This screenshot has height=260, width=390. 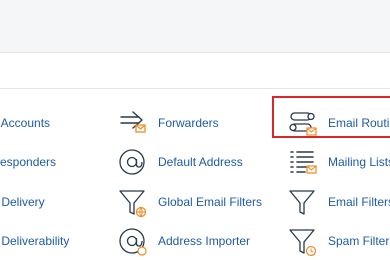 What do you see at coordinates (210, 202) in the screenshot?
I see `global-email-filters-link: Global Email Filters` at bounding box center [210, 202].